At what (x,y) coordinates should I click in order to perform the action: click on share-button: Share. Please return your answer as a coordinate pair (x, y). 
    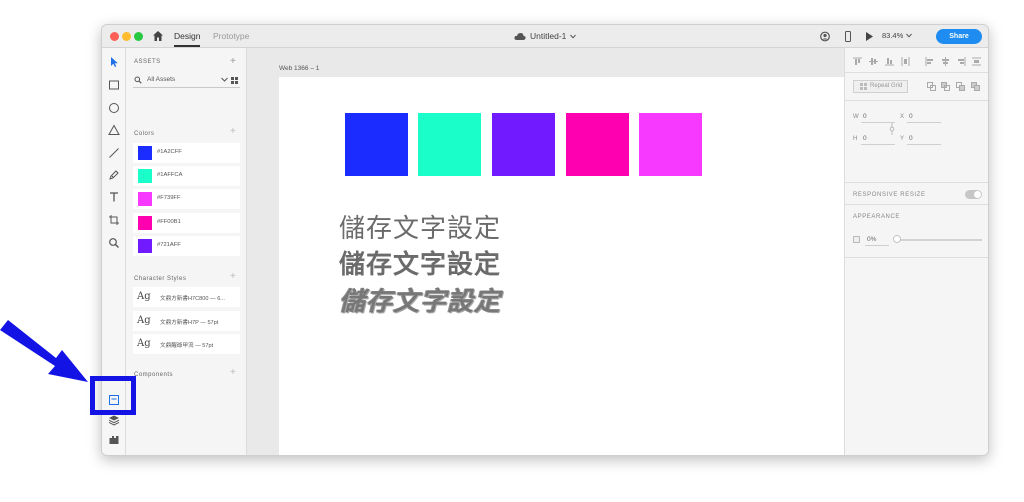
    Looking at the image, I should click on (959, 36).